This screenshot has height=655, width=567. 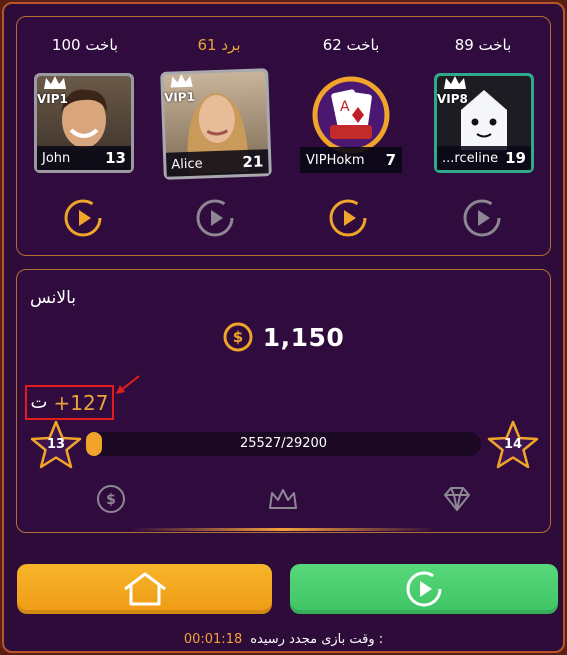 What do you see at coordinates (317, 639) in the screenshot?
I see `replay-message: : وقت بازی مجدد رسیده` at bounding box center [317, 639].